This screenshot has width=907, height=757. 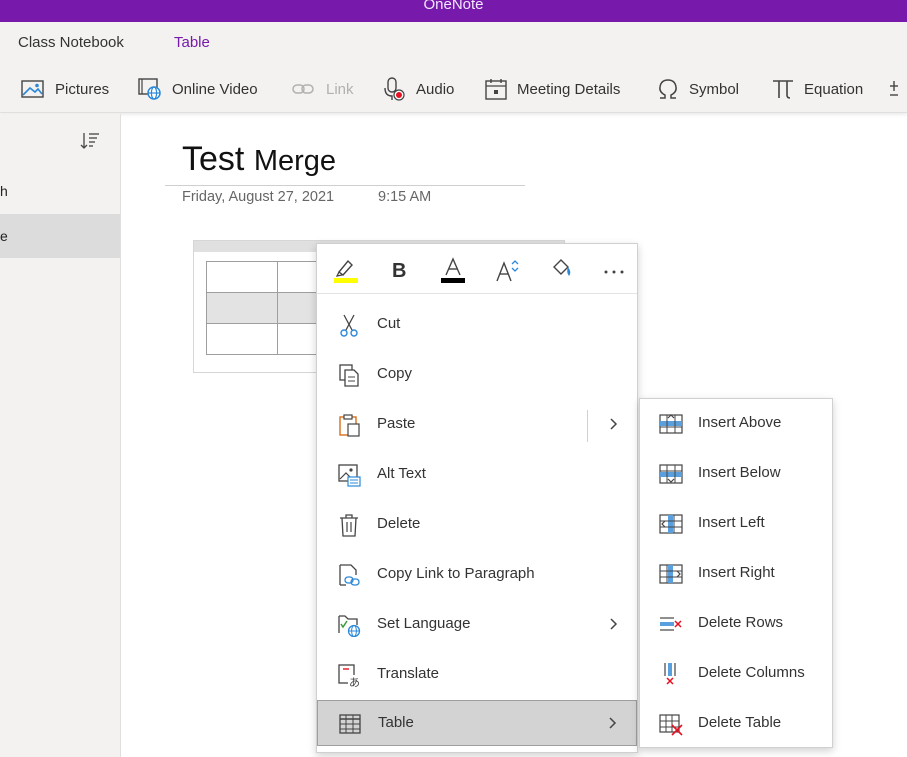 I want to click on copy-icon, so click(x=349, y=375).